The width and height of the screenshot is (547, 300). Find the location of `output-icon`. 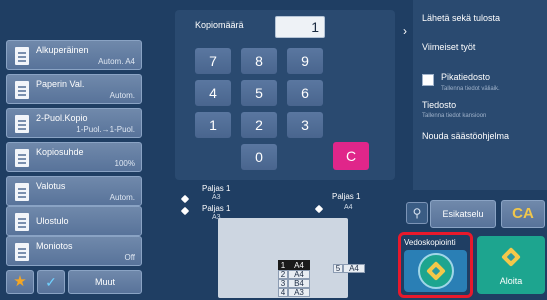

output-icon is located at coordinates (22, 222).